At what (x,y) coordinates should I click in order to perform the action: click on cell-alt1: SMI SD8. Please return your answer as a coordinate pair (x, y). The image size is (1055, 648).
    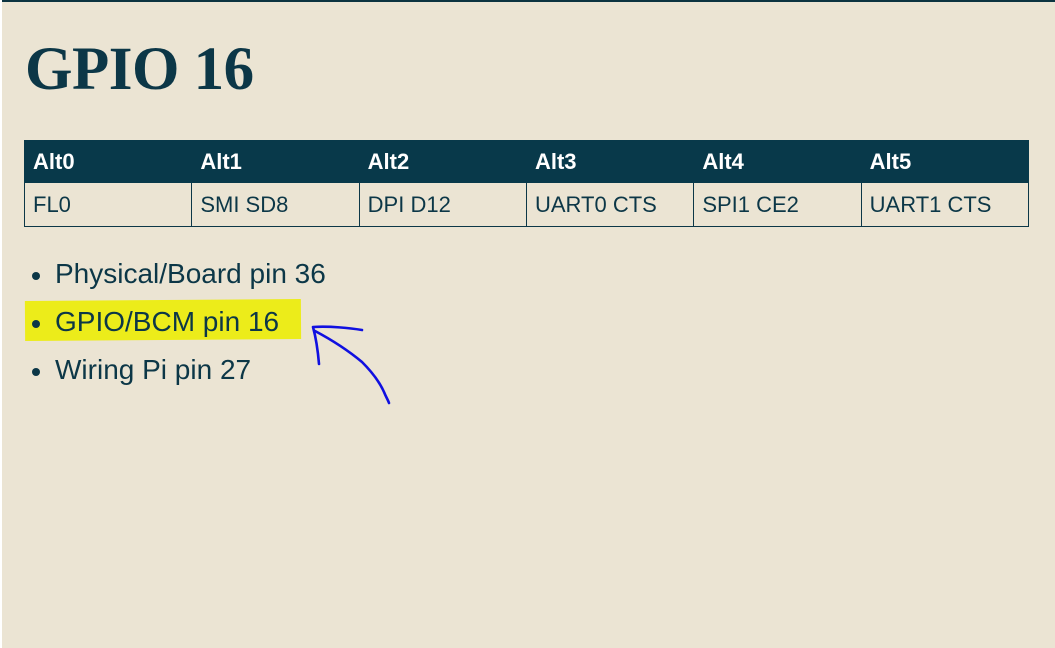
    Looking at the image, I should click on (275, 204).